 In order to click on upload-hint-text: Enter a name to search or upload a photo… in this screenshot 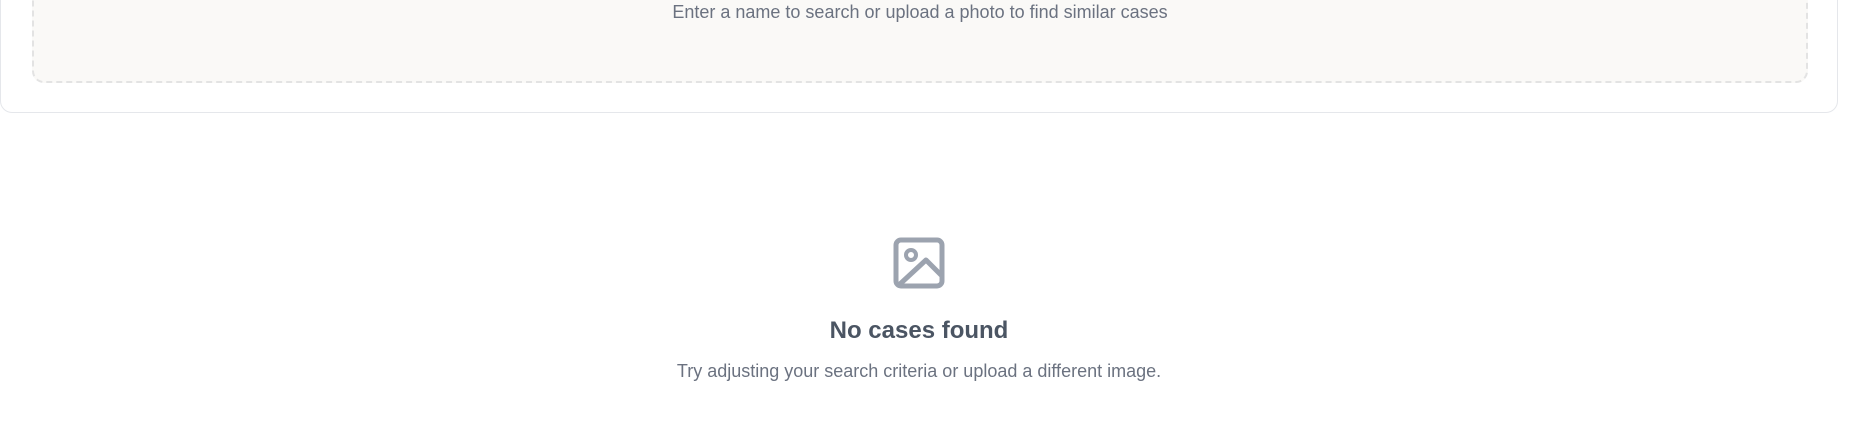, I will do `click(920, 12)`.